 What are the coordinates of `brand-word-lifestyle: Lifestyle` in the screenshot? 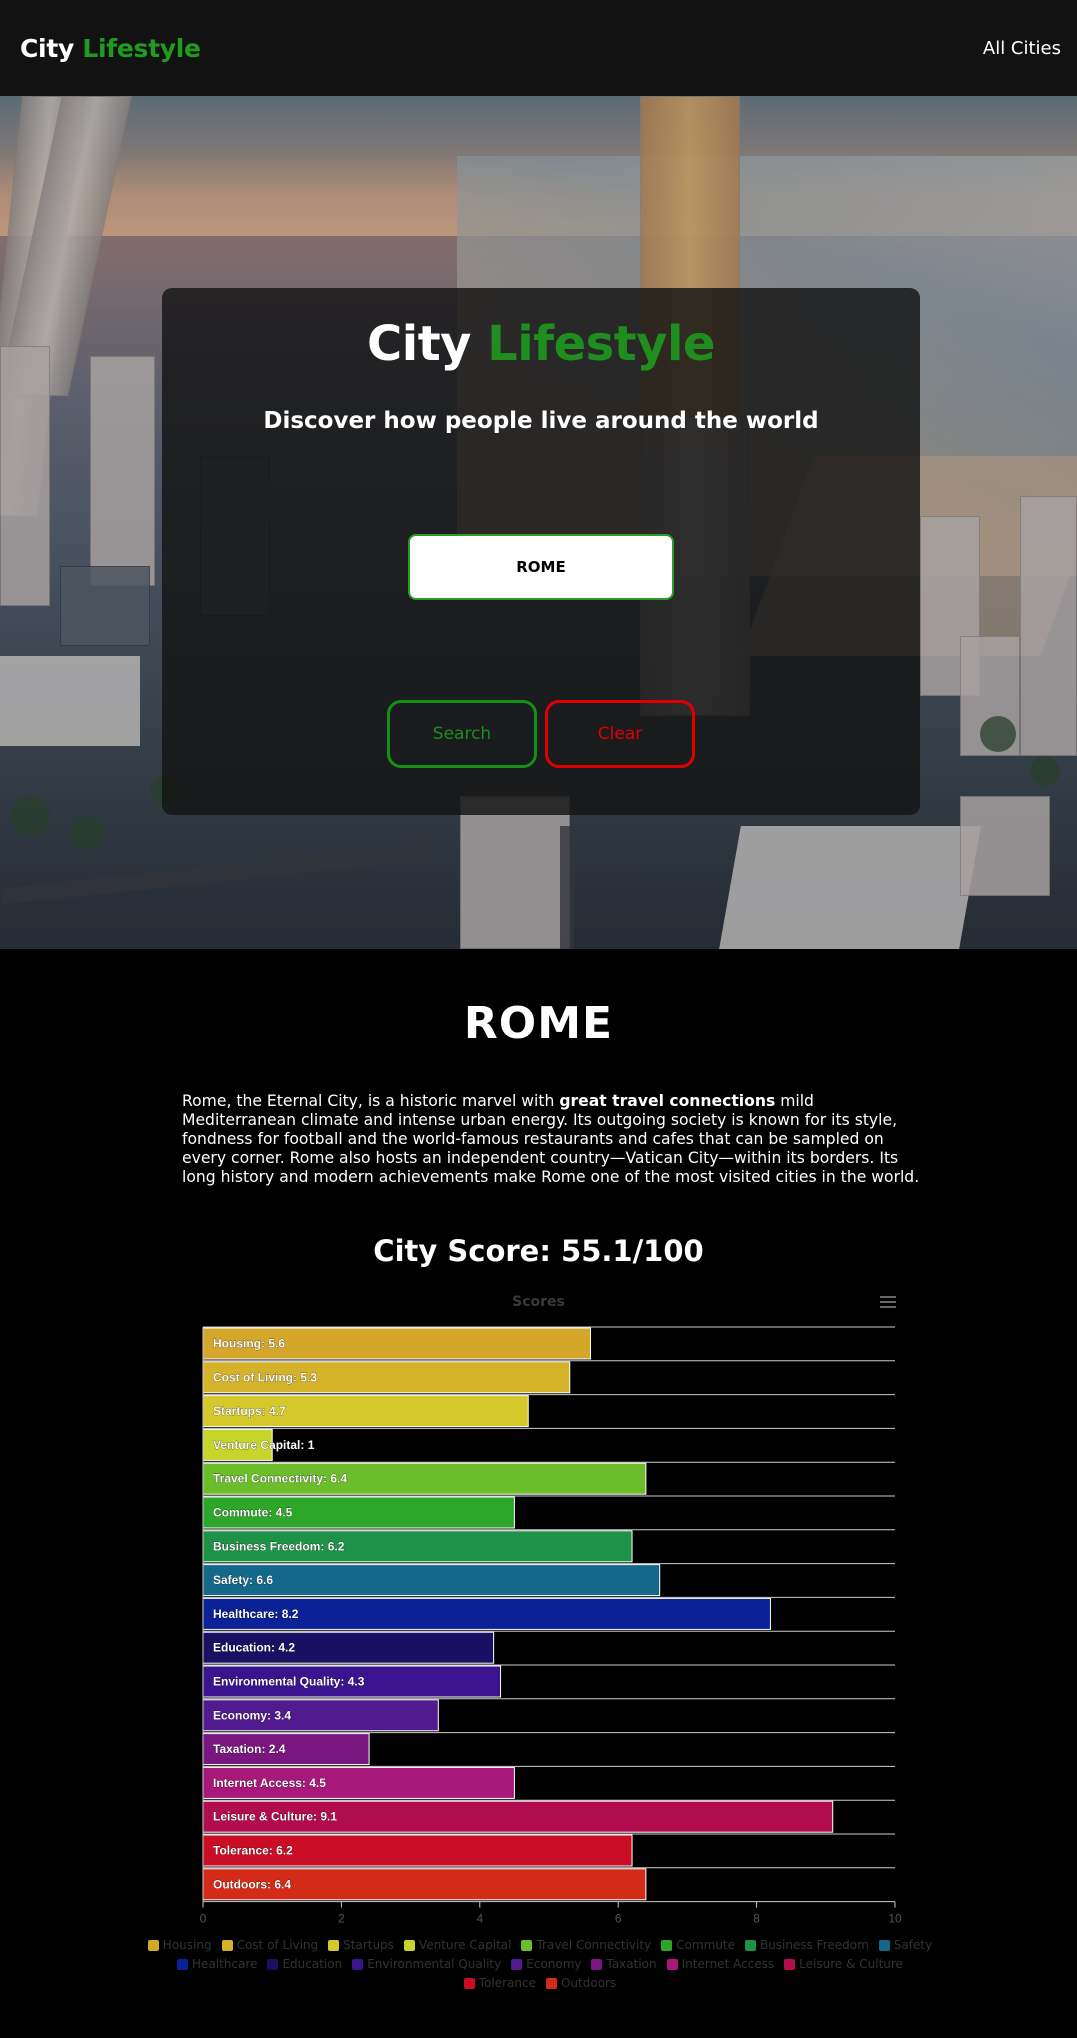 It's located at (141, 48).